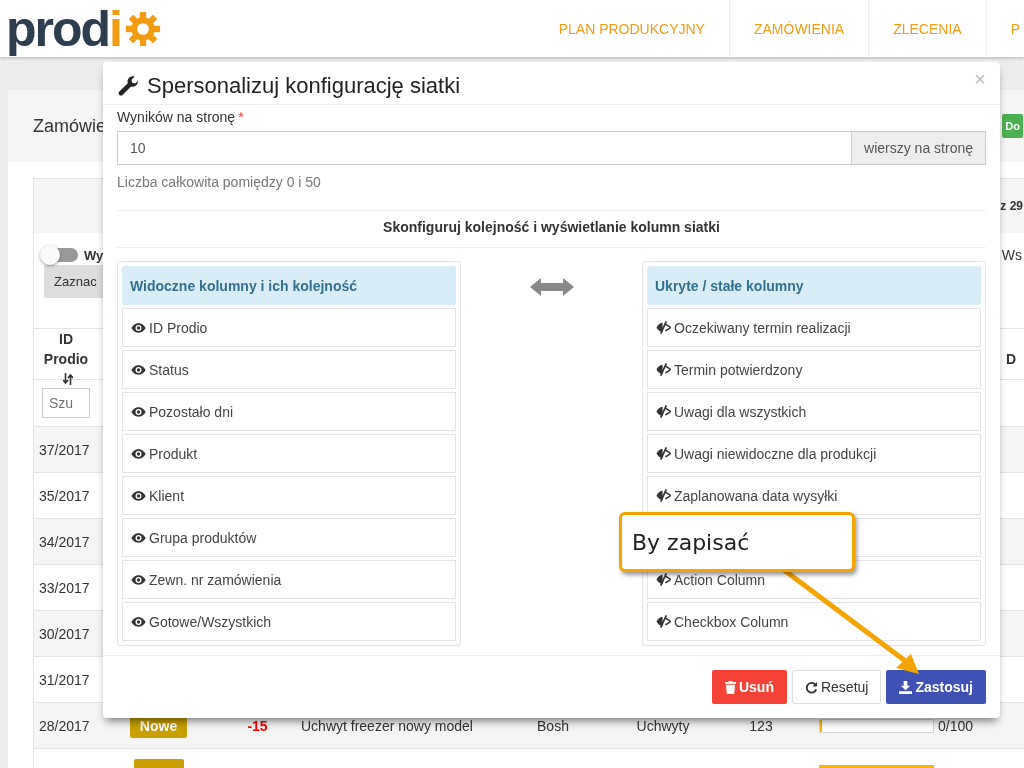 This screenshot has width=1024, height=768. I want to click on table-cell-text: 30/2017, so click(64, 633).